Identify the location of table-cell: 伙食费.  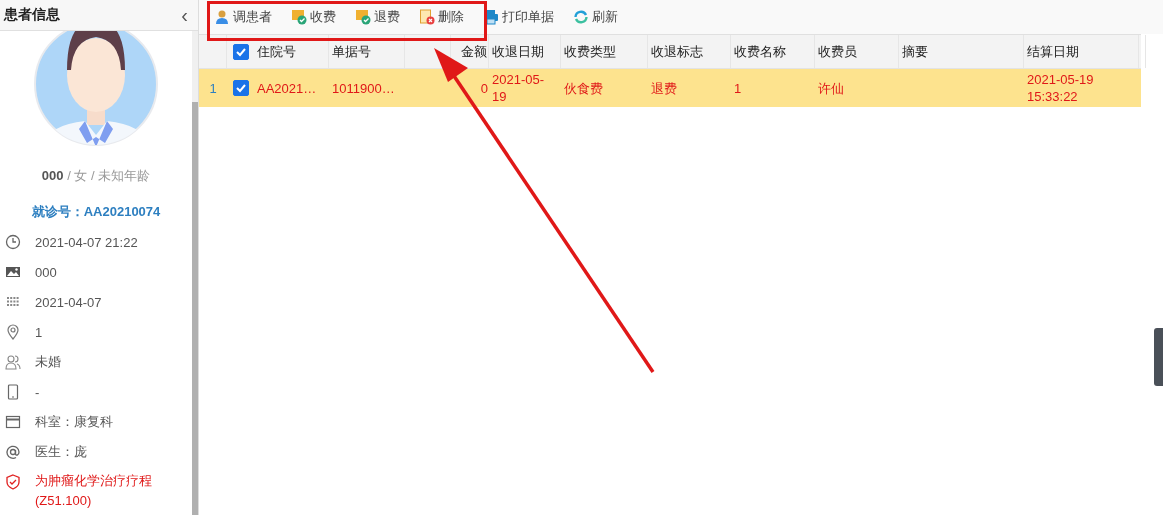
(583, 88).